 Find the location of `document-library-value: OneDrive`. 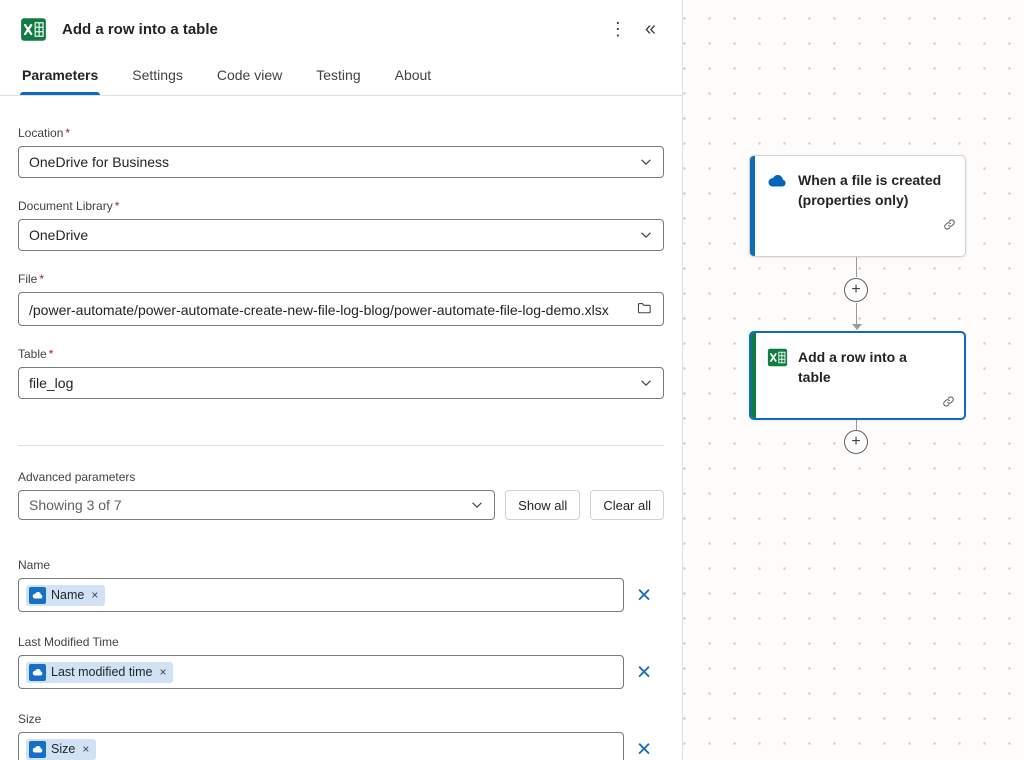

document-library-value: OneDrive is located at coordinates (59, 234).